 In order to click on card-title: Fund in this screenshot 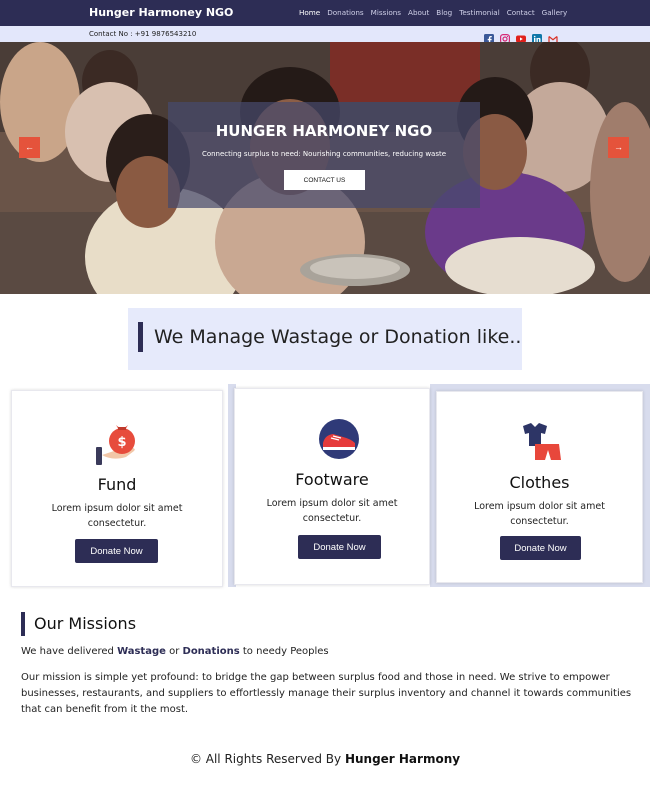, I will do `click(117, 484)`.